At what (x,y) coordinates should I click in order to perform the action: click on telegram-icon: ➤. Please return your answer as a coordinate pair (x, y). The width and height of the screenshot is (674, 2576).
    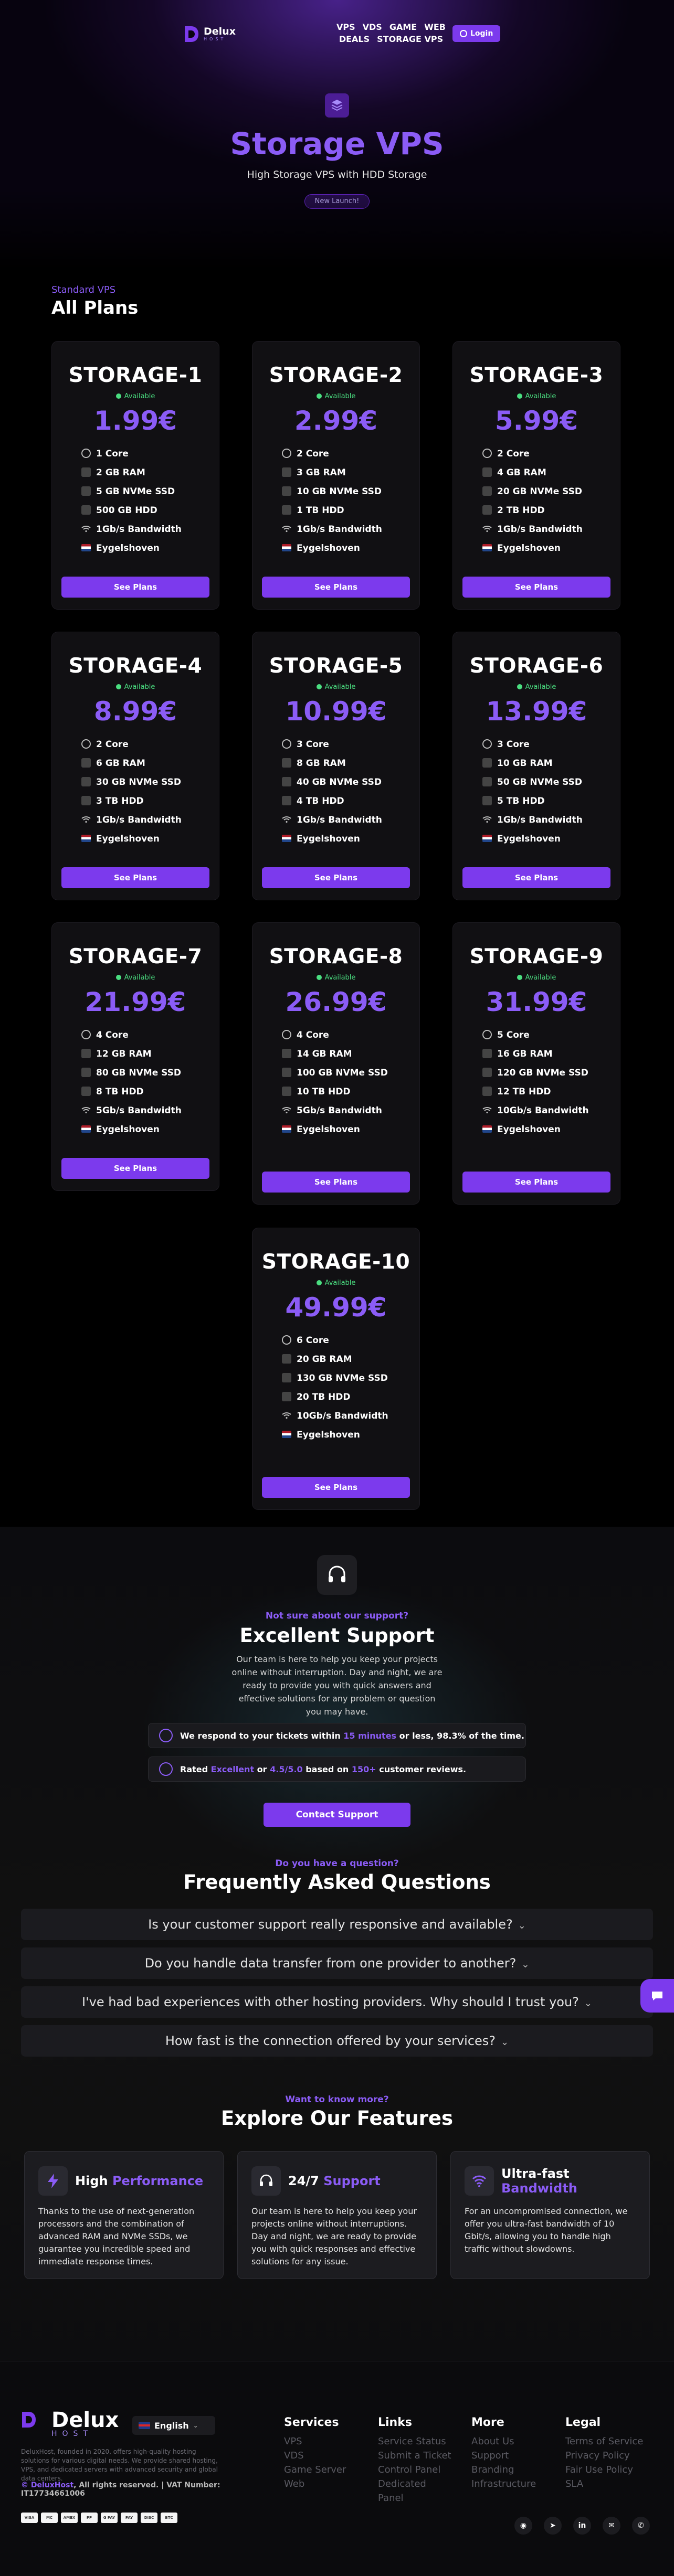
    Looking at the image, I should click on (553, 2526).